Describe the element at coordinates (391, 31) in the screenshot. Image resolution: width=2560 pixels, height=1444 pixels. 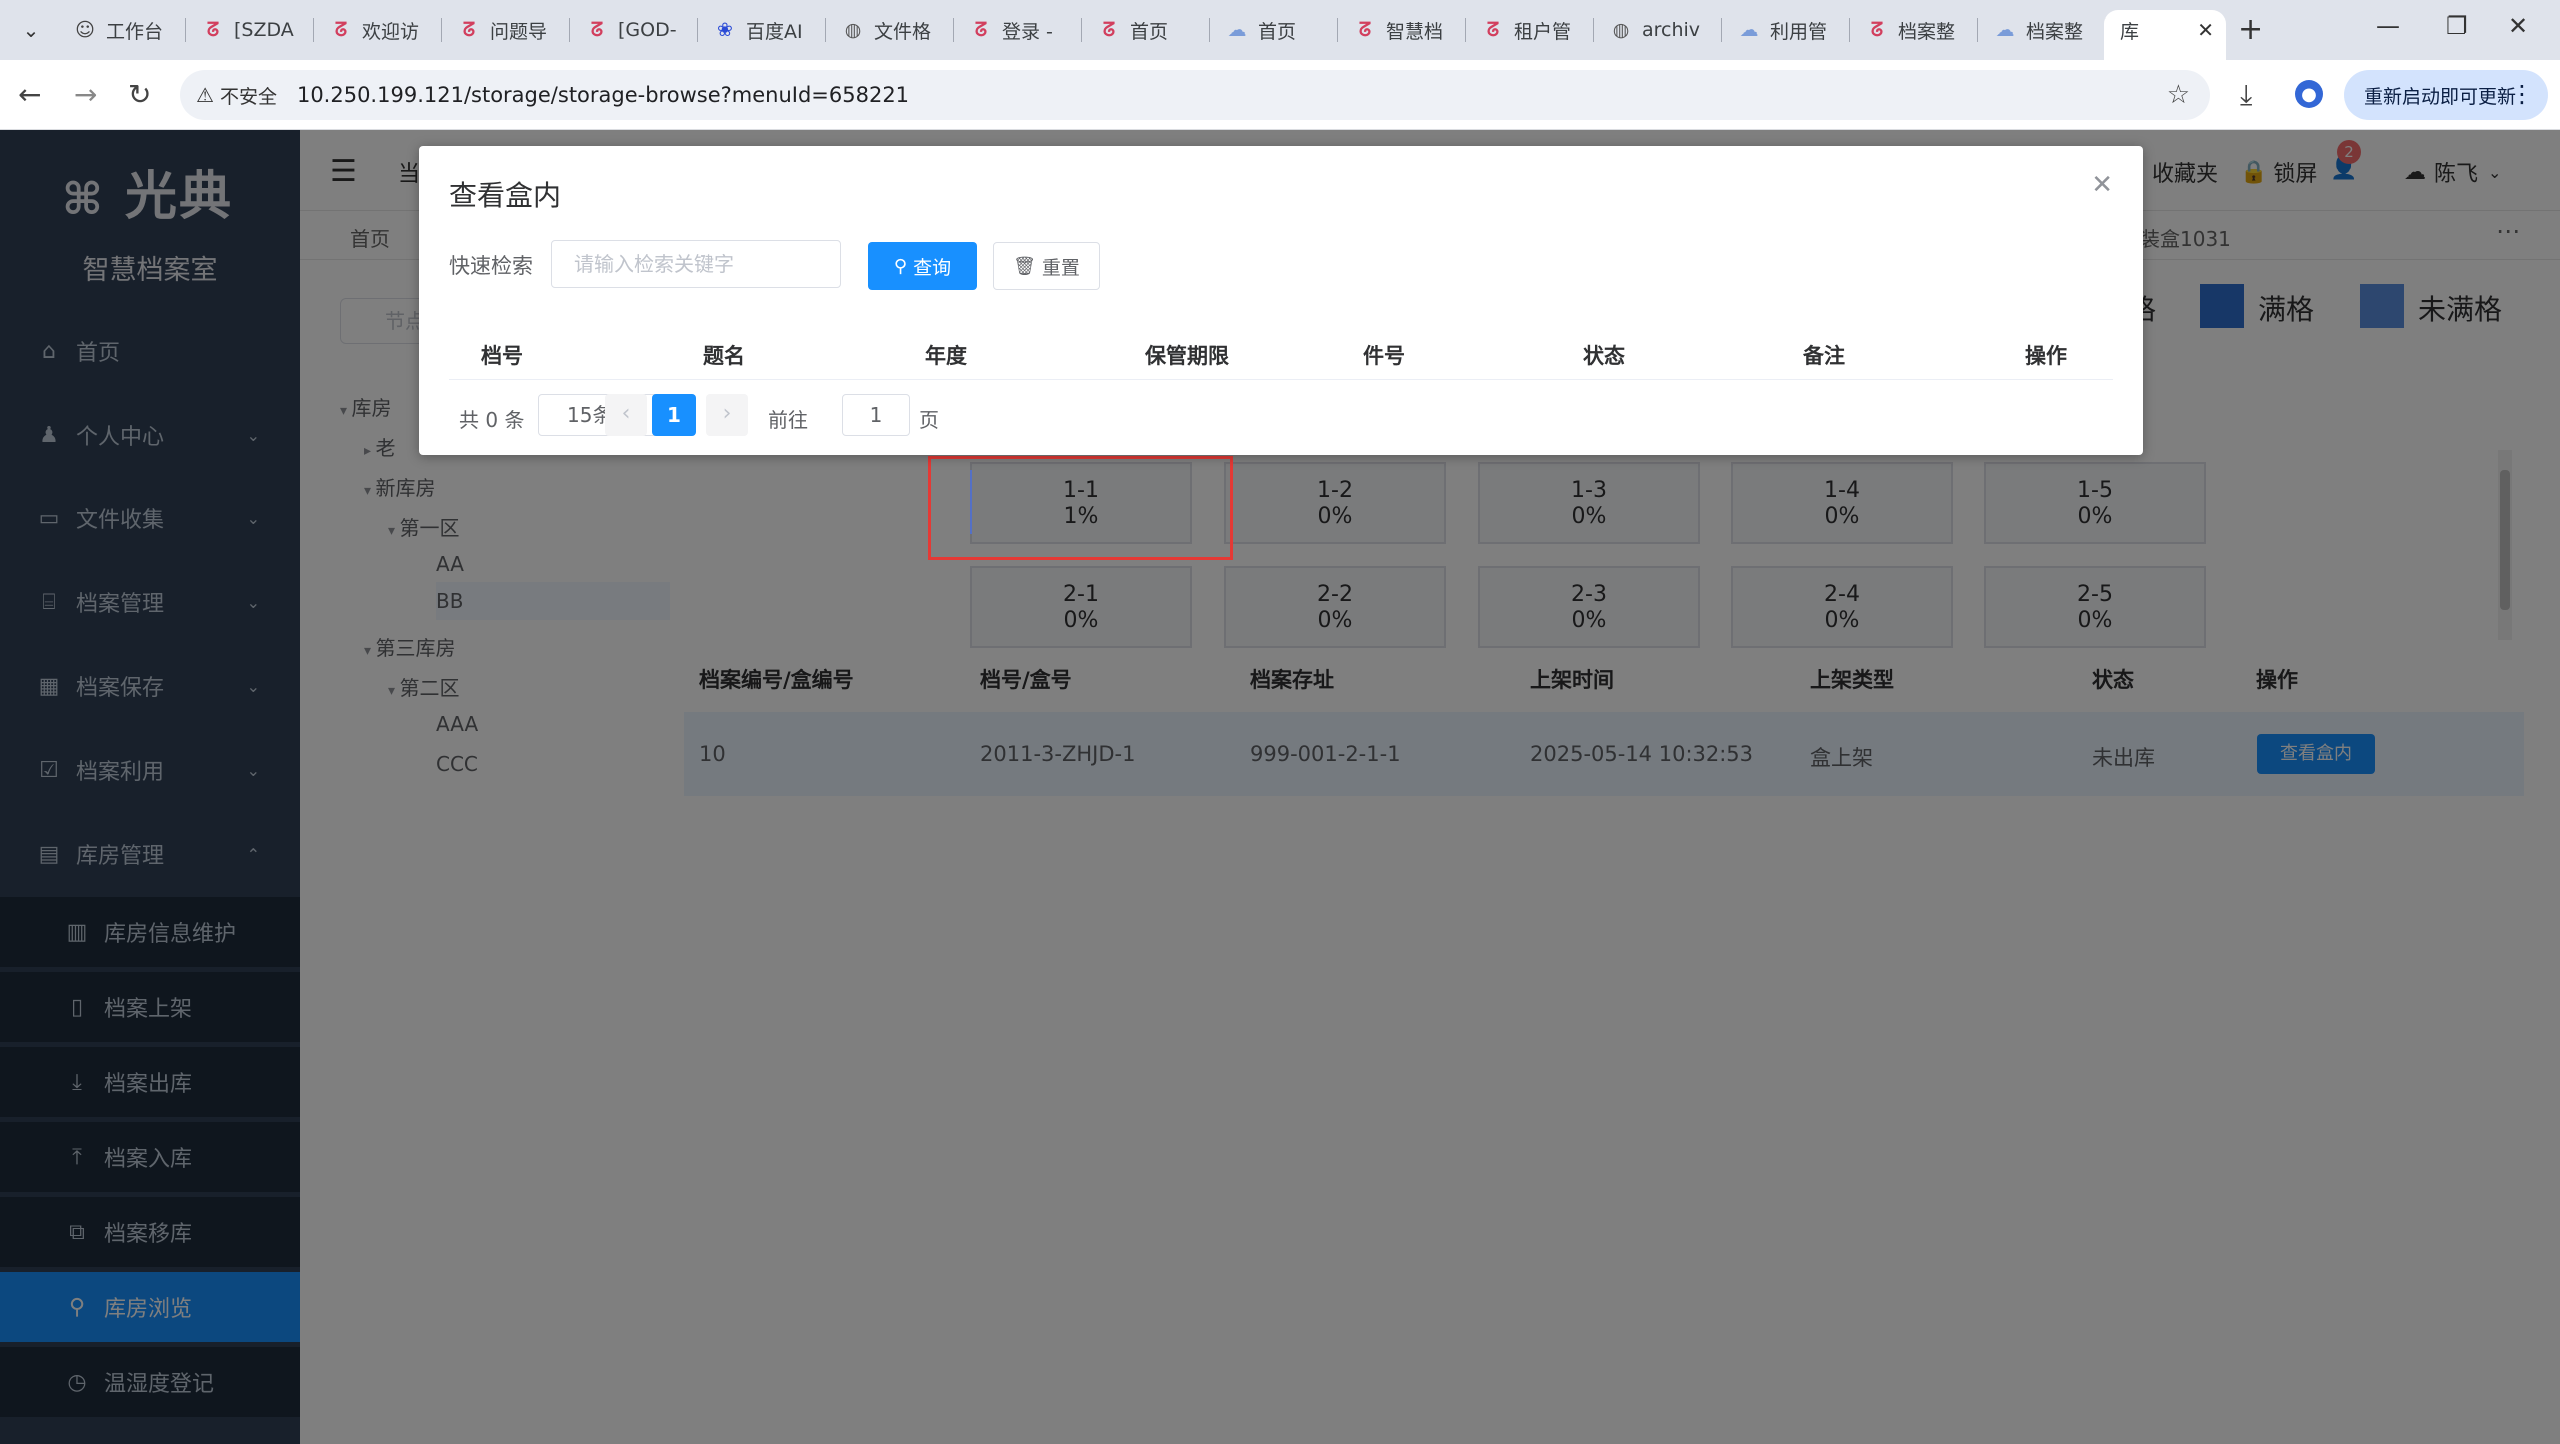
I see `browser-tab-label: 欢迎访` at that location.